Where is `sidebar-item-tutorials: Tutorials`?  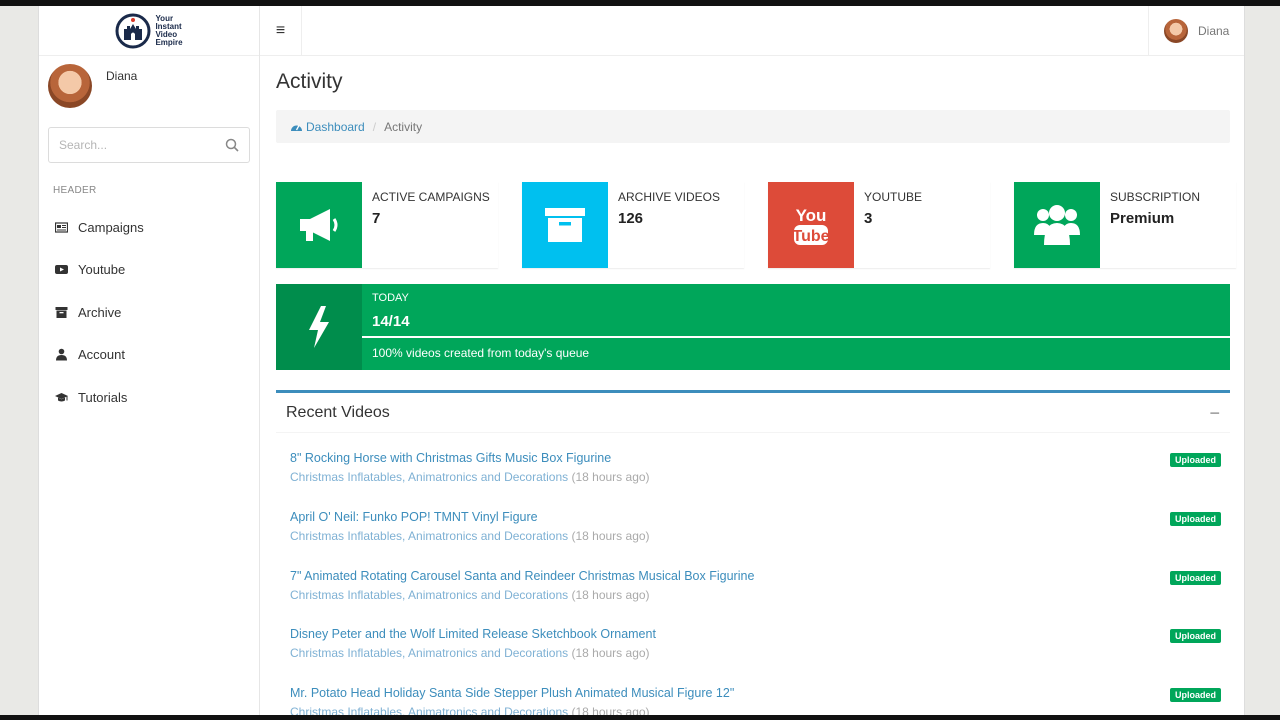 sidebar-item-tutorials: Tutorials is located at coordinates (149, 397).